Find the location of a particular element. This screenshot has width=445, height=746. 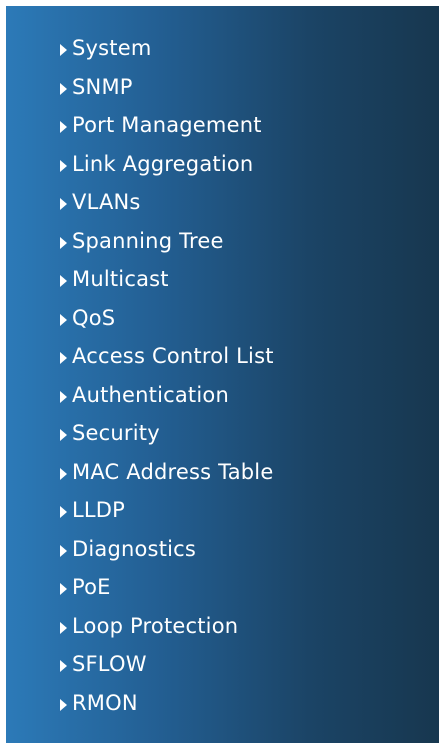

menu-item-authentication: Authentication is located at coordinates (167, 395).